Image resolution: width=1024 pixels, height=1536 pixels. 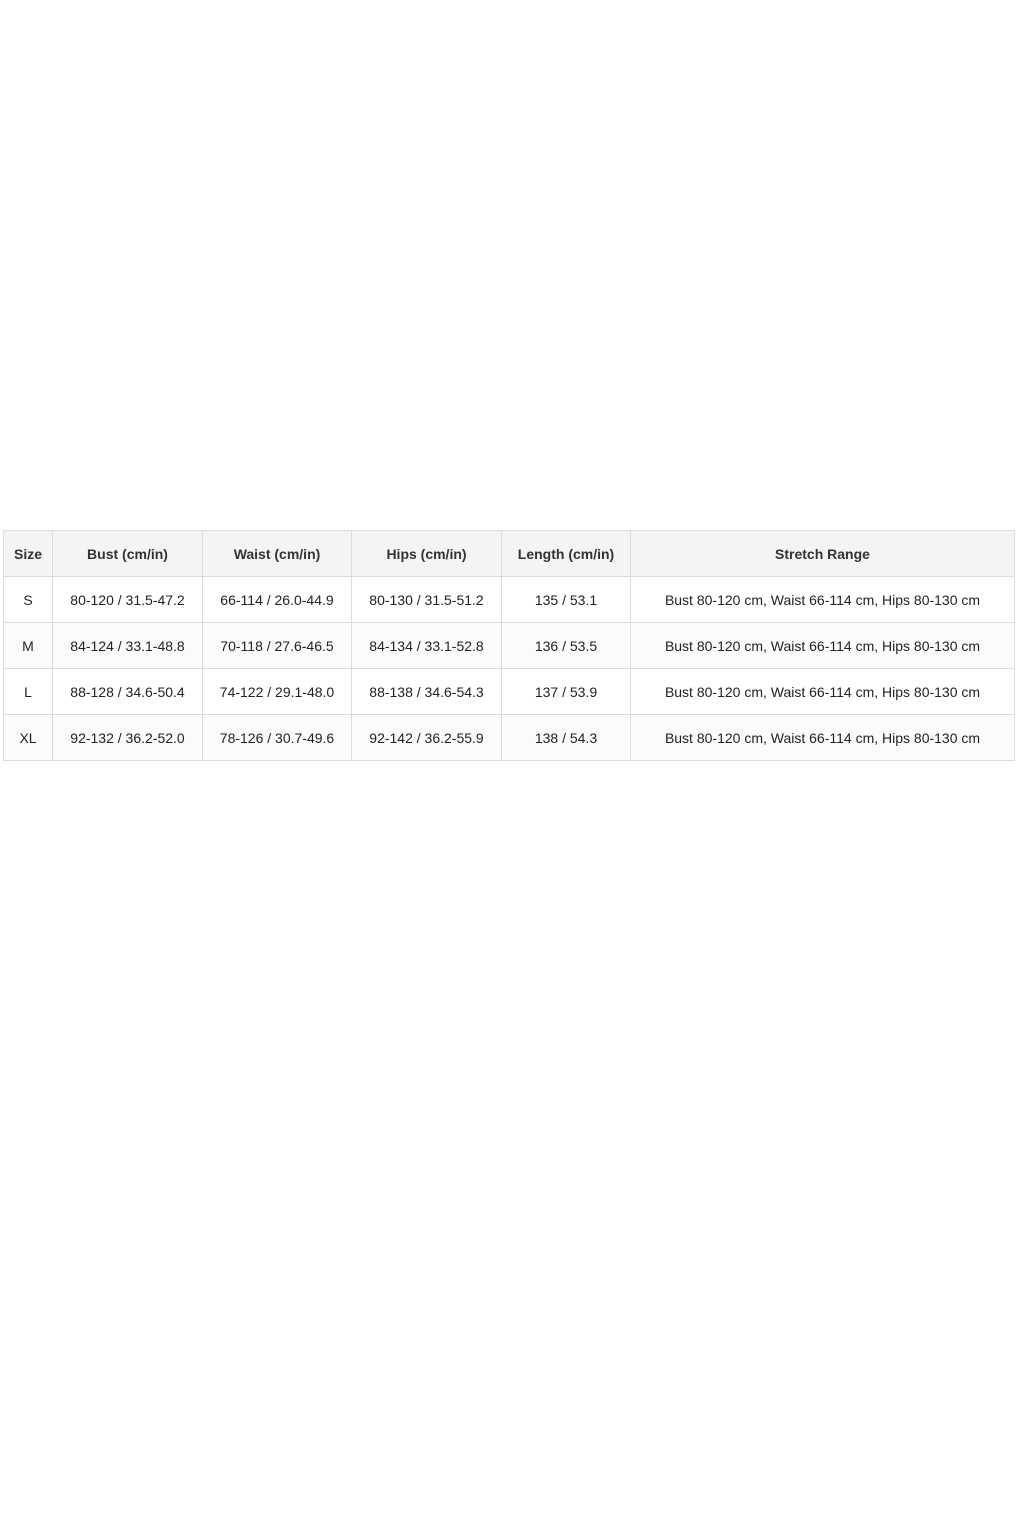 I want to click on cell-size: S, so click(x=28, y=599).